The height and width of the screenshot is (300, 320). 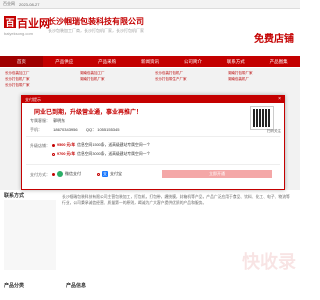 I want to click on alipay-label: 支付宝, so click(x=116, y=173).